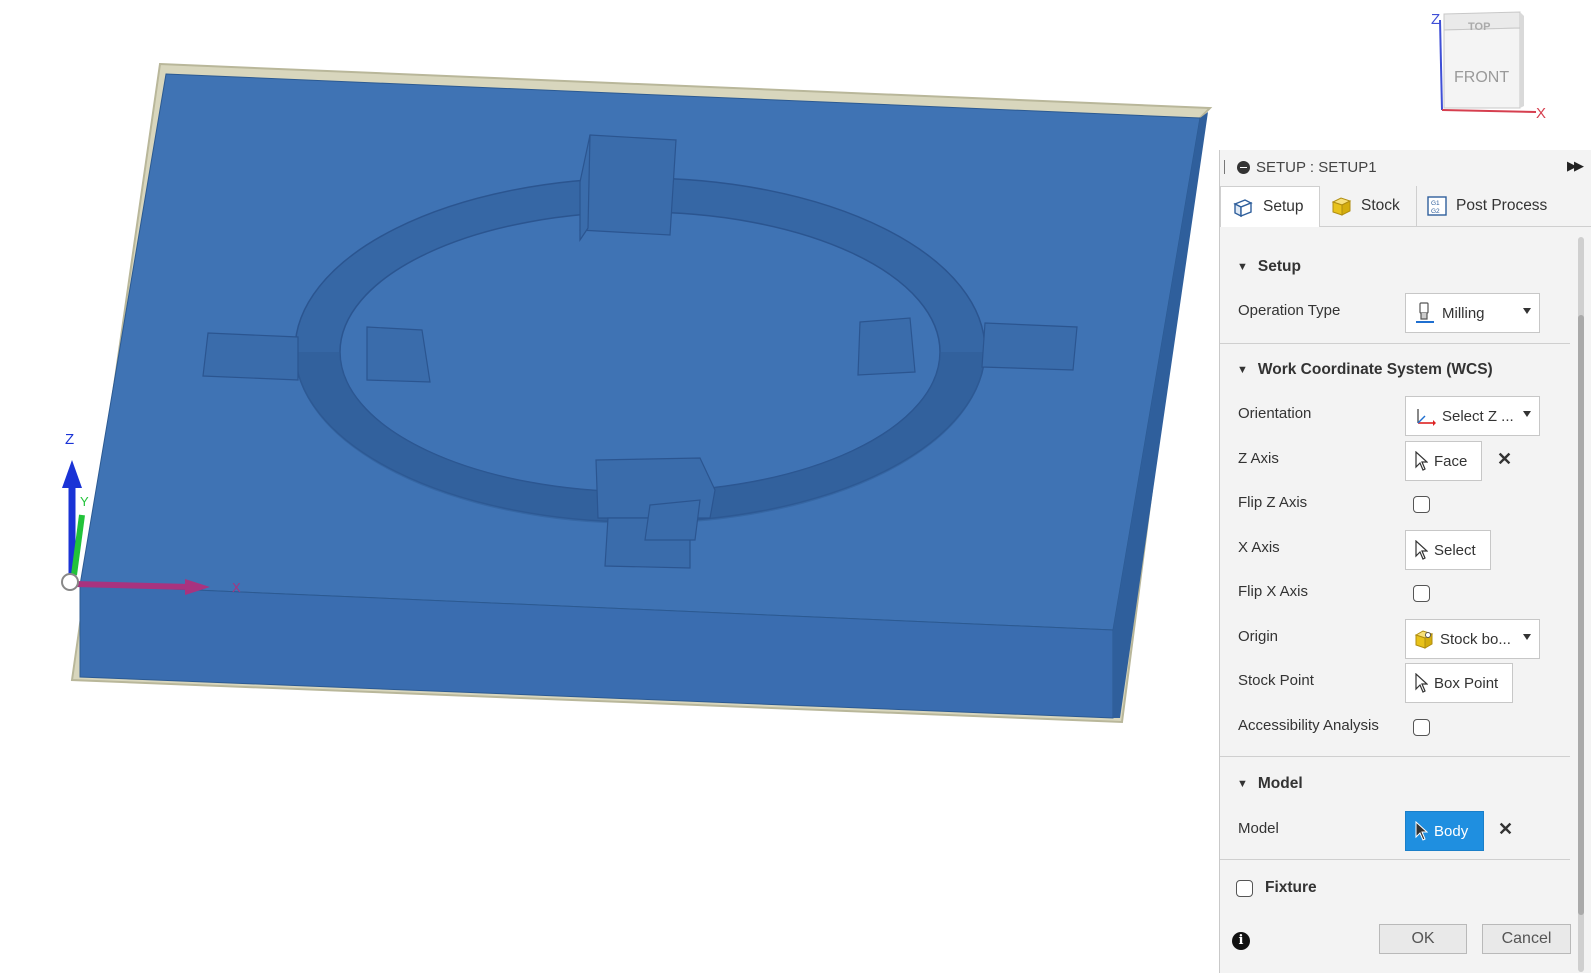 Image resolution: width=1591 pixels, height=973 pixels. Describe the element at coordinates (1421, 593) in the screenshot. I see `flip-x-axis-checkbox` at that location.